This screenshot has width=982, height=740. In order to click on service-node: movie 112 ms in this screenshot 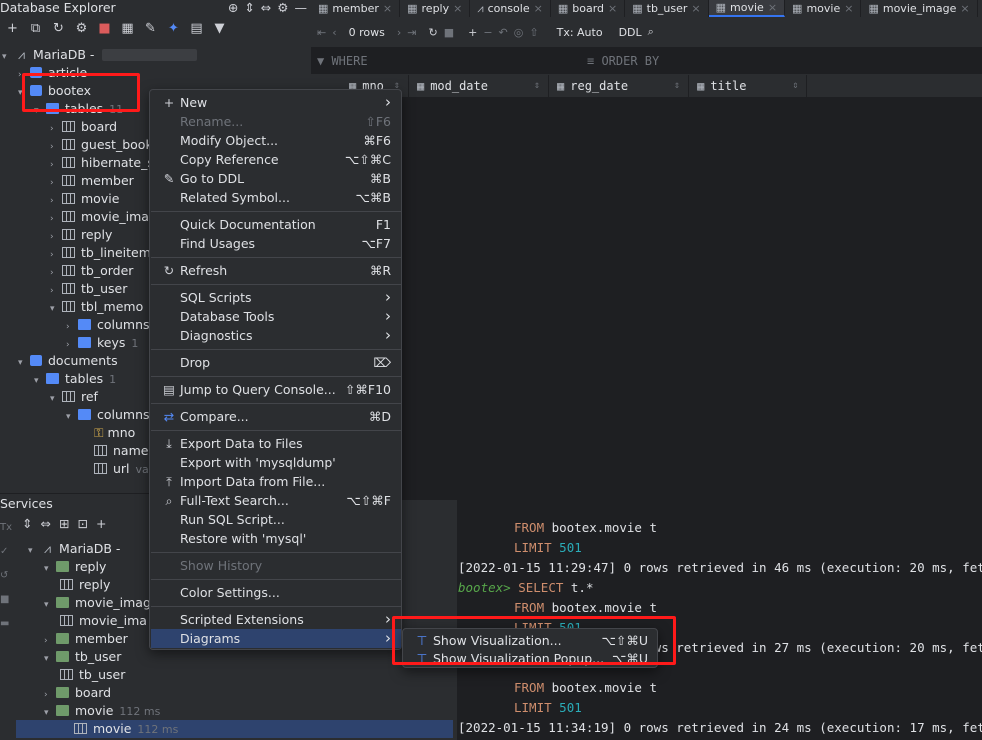, I will do `click(234, 729)`.